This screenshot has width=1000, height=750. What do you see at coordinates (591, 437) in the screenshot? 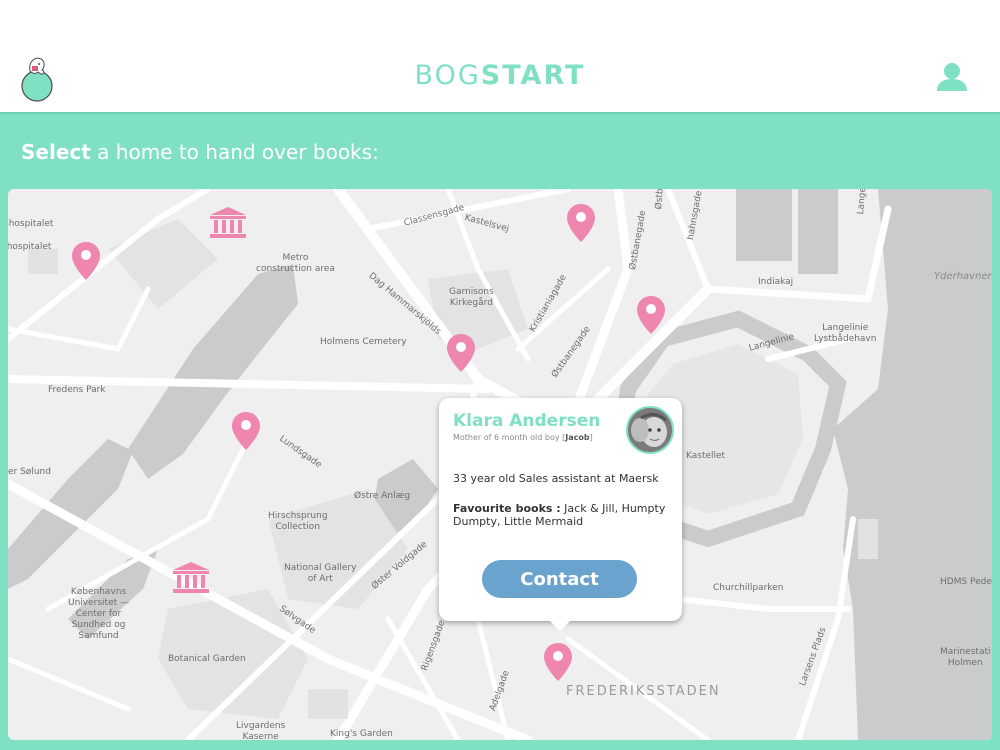
I see `host-subtitle-suffix: ]` at bounding box center [591, 437].